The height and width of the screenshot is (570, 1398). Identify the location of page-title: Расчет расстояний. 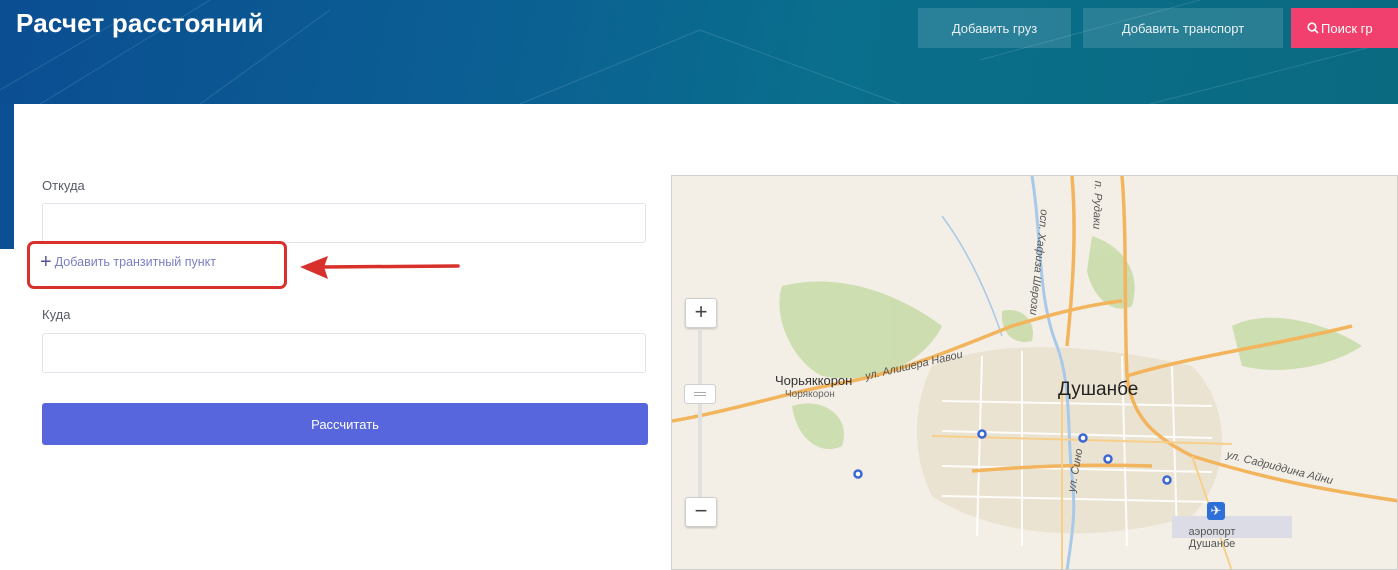
(140, 23).